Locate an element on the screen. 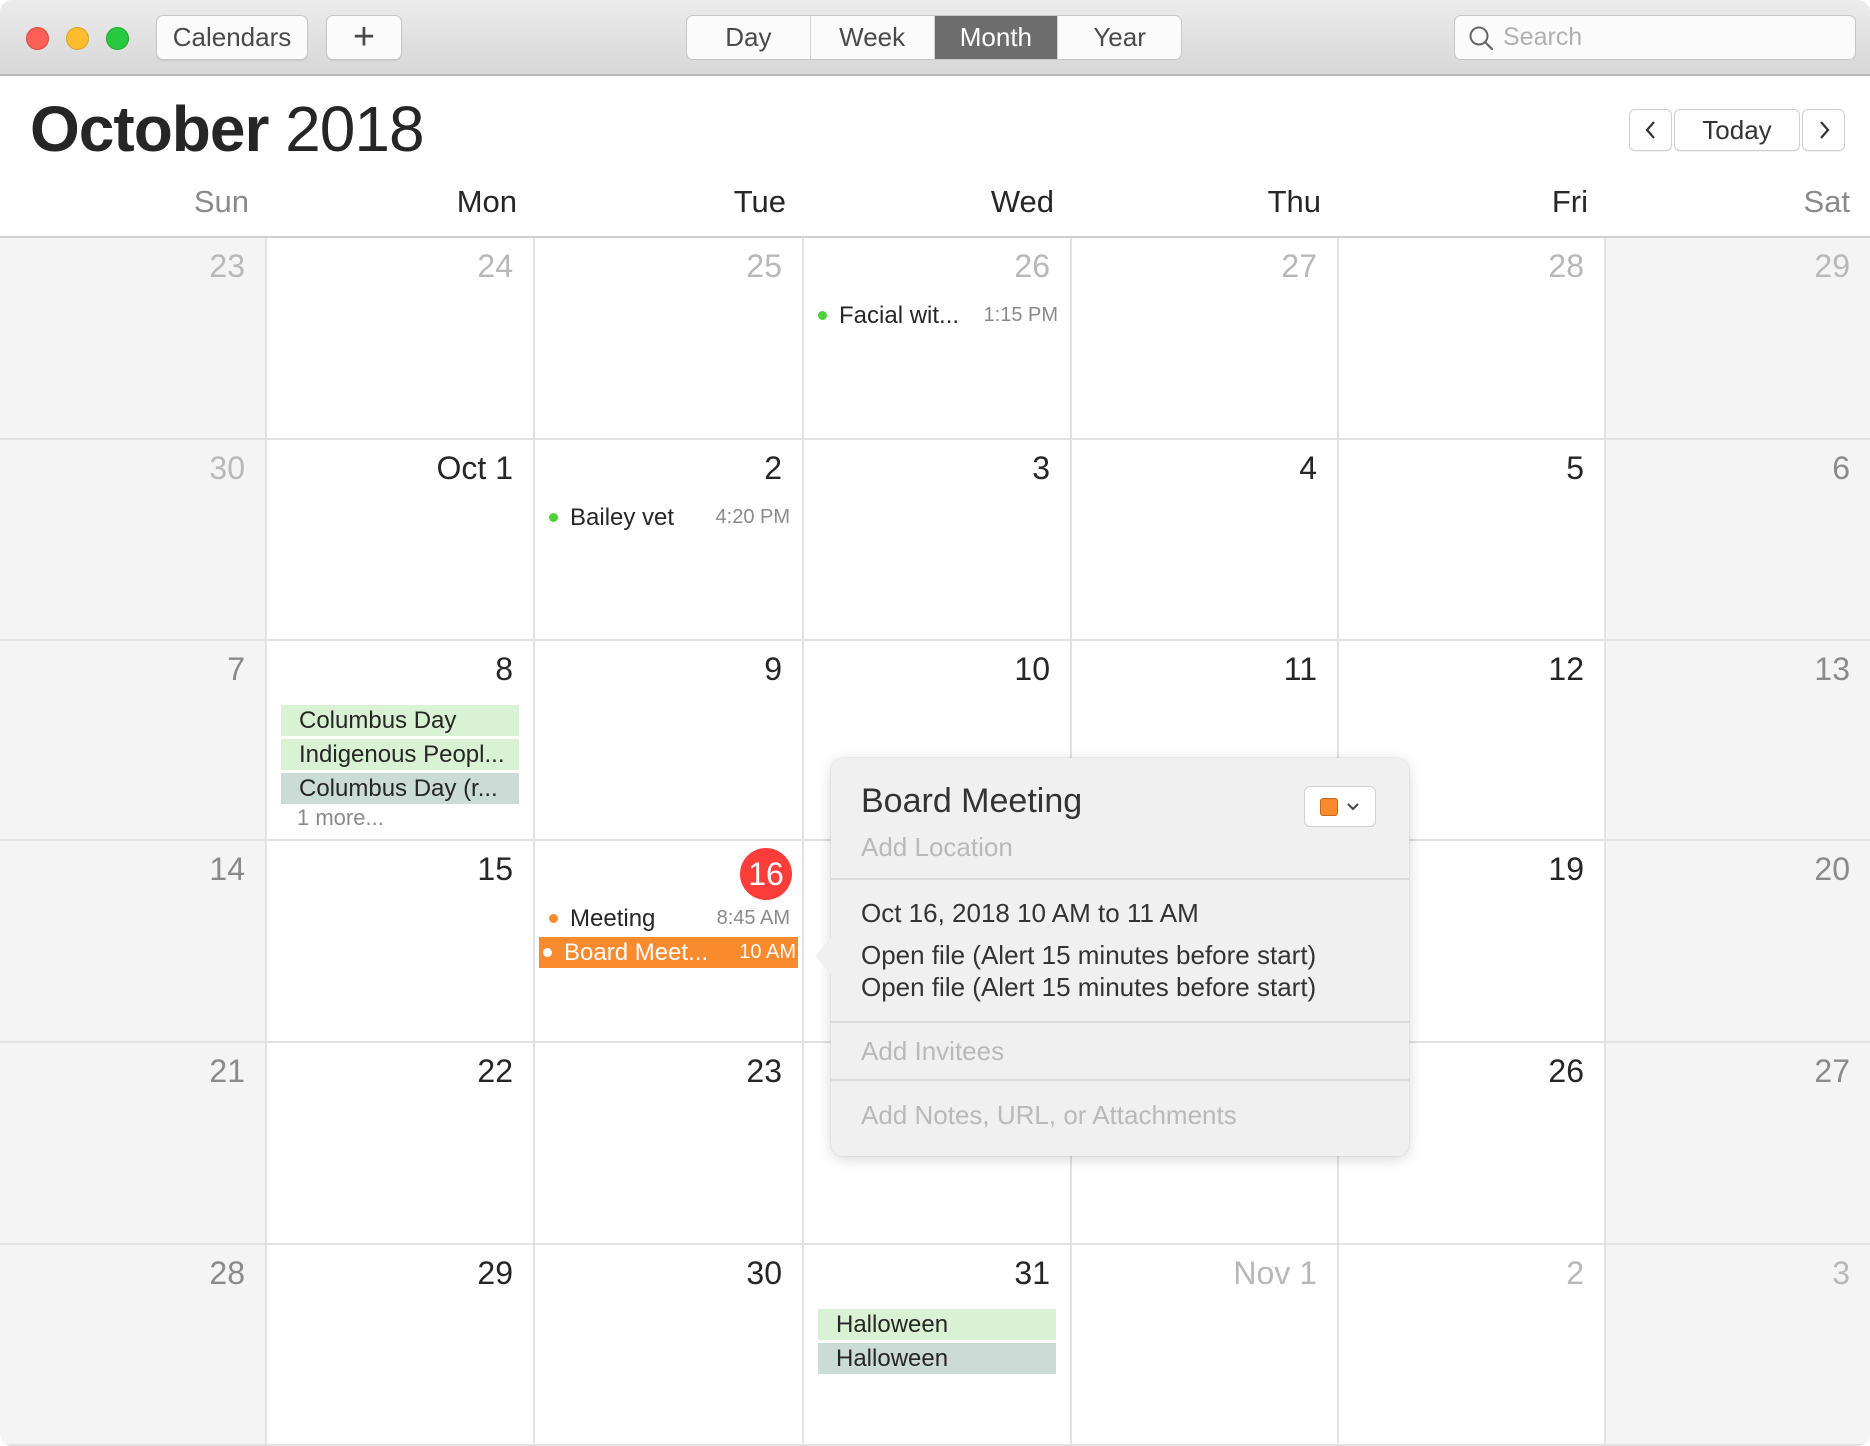 The height and width of the screenshot is (1446, 1870). day-cell: 5 is located at coordinates (1472, 540).